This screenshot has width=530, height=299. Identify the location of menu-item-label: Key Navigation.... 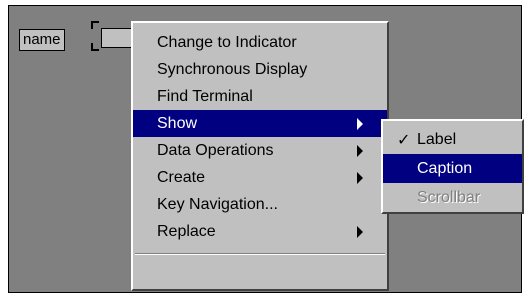
(217, 204).